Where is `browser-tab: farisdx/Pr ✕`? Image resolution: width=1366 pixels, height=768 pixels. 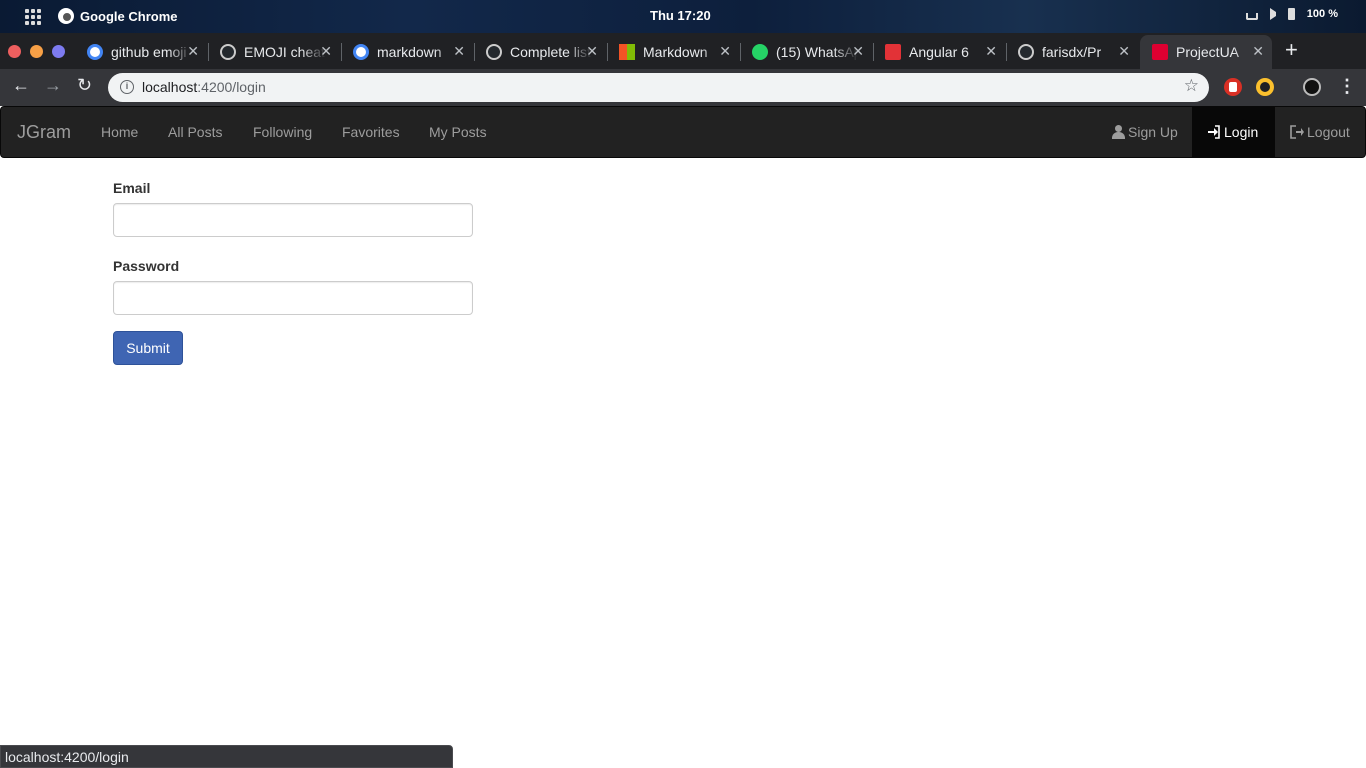
browser-tab: farisdx/Pr ✕ is located at coordinates (1072, 52).